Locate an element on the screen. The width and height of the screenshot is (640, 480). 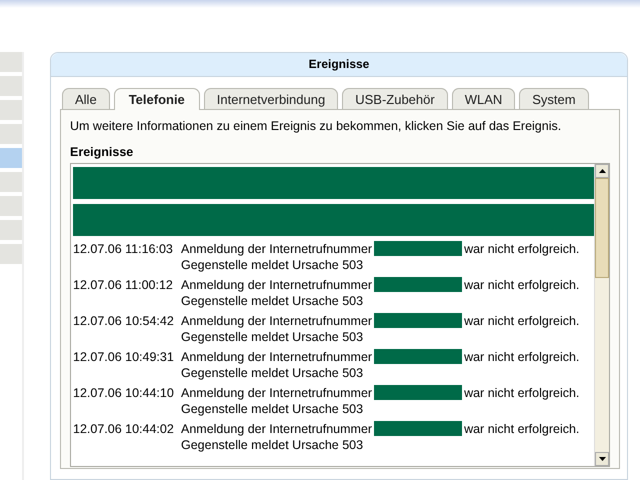
tab: Internetverbindung is located at coordinates (271, 98).